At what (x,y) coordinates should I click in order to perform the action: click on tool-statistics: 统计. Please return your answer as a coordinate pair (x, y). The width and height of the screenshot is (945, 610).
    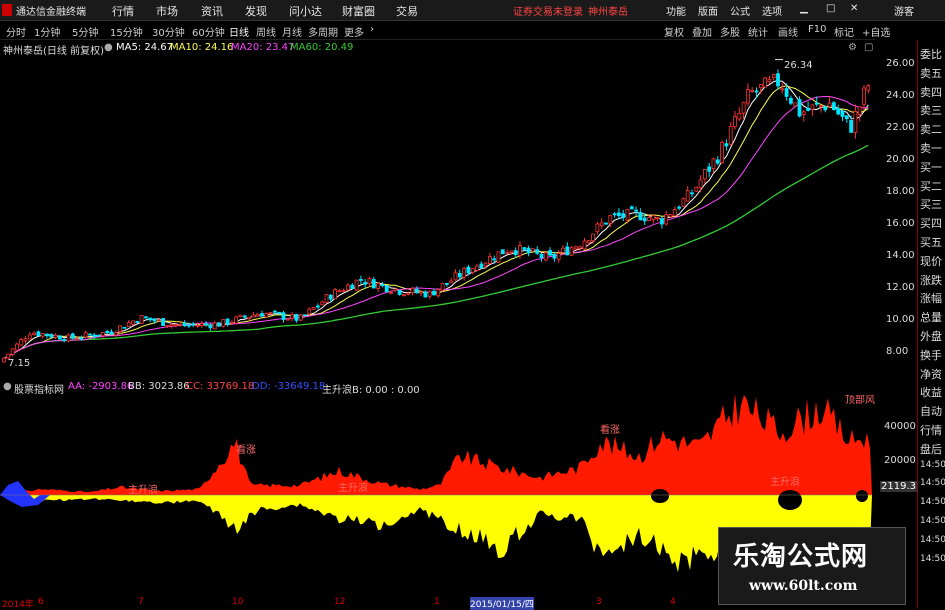
    Looking at the image, I should click on (758, 31).